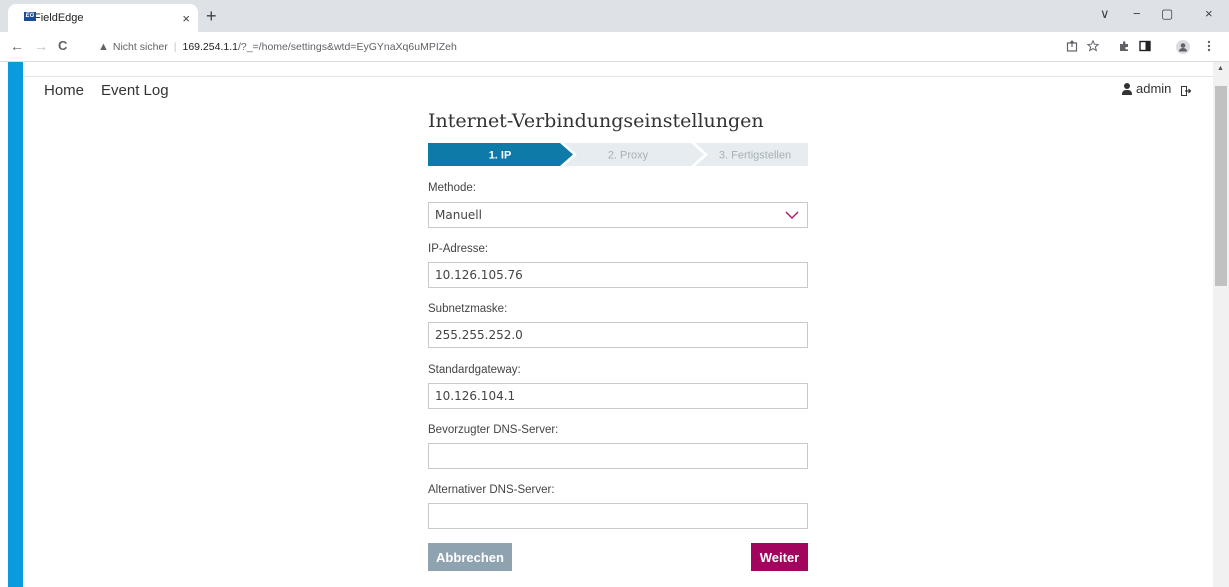  Describe the element at coordinates (474, 370) in the screenshot. I see `gateway-label: Standardgateway:` at that location.